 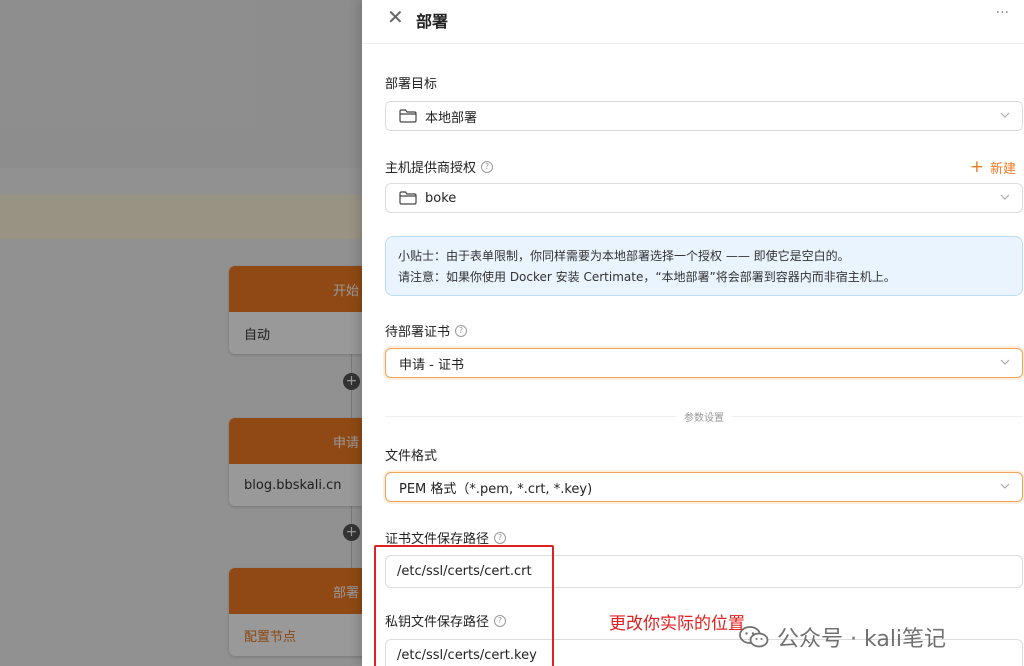 I want to click on deploy-target-value: 本地部署, so click(x=451, y=118).